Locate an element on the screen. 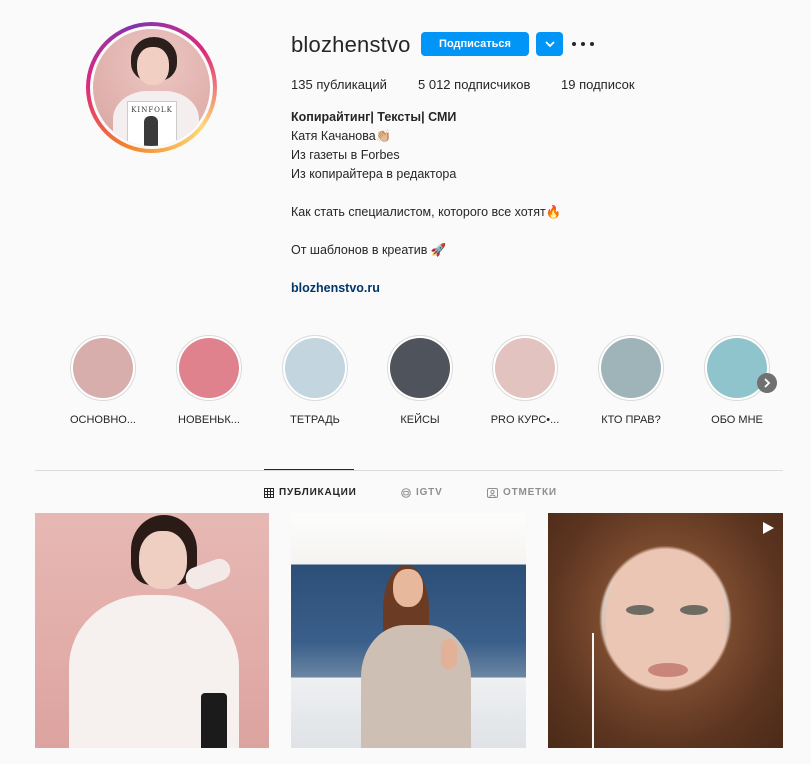  tab-label: ПУБЛИКАЦИИ is located at coordinates (318, 492).